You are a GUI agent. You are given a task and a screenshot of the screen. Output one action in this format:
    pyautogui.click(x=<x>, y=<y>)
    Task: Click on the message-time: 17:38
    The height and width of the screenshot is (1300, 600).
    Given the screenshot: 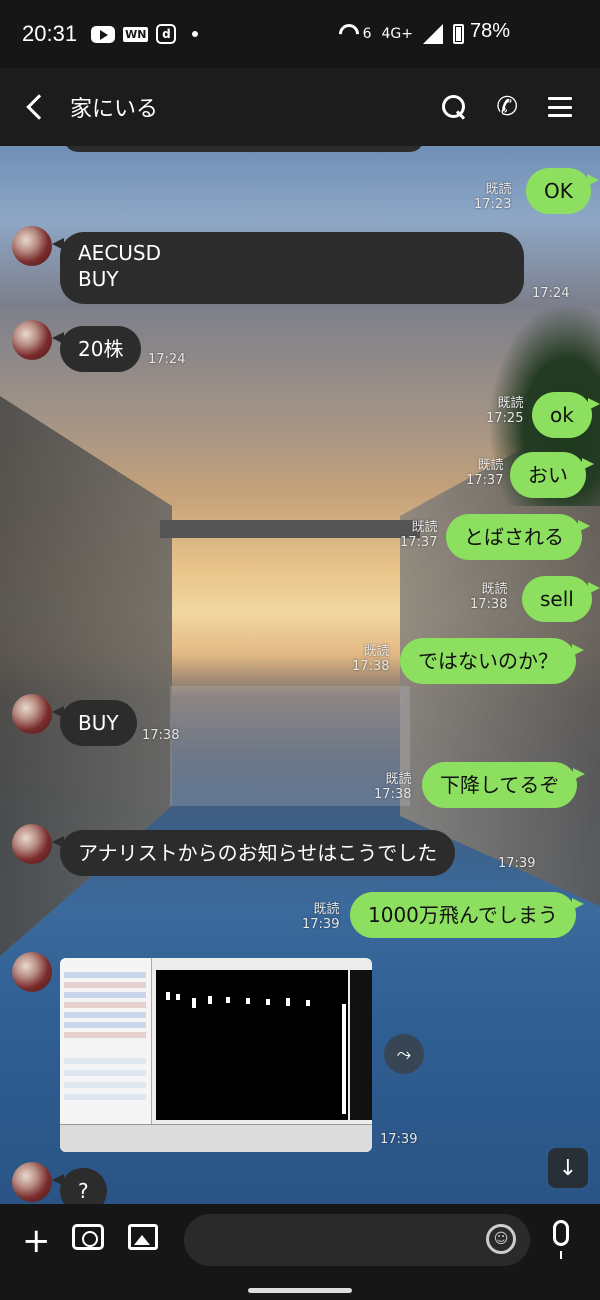 What is the action you would take?
    pyautogui.click(x=161, y=735)
    